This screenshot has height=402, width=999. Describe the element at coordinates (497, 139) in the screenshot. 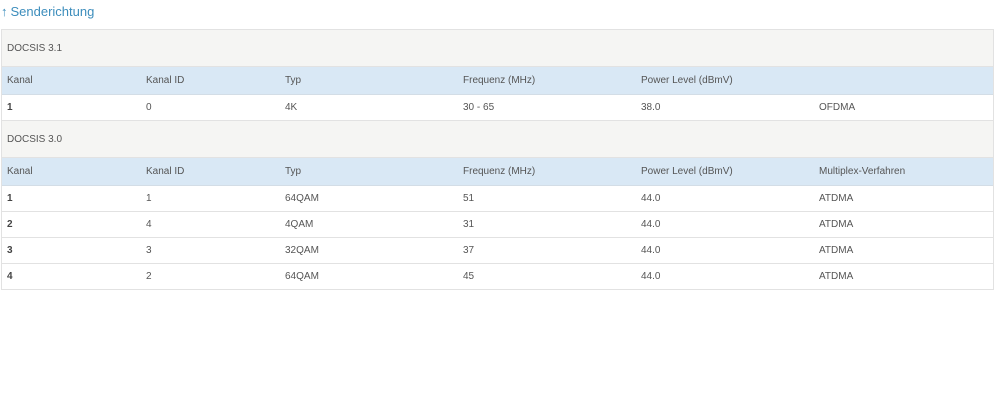

I see `section-title-docsis30: DOCSIS 3.0` at that location.